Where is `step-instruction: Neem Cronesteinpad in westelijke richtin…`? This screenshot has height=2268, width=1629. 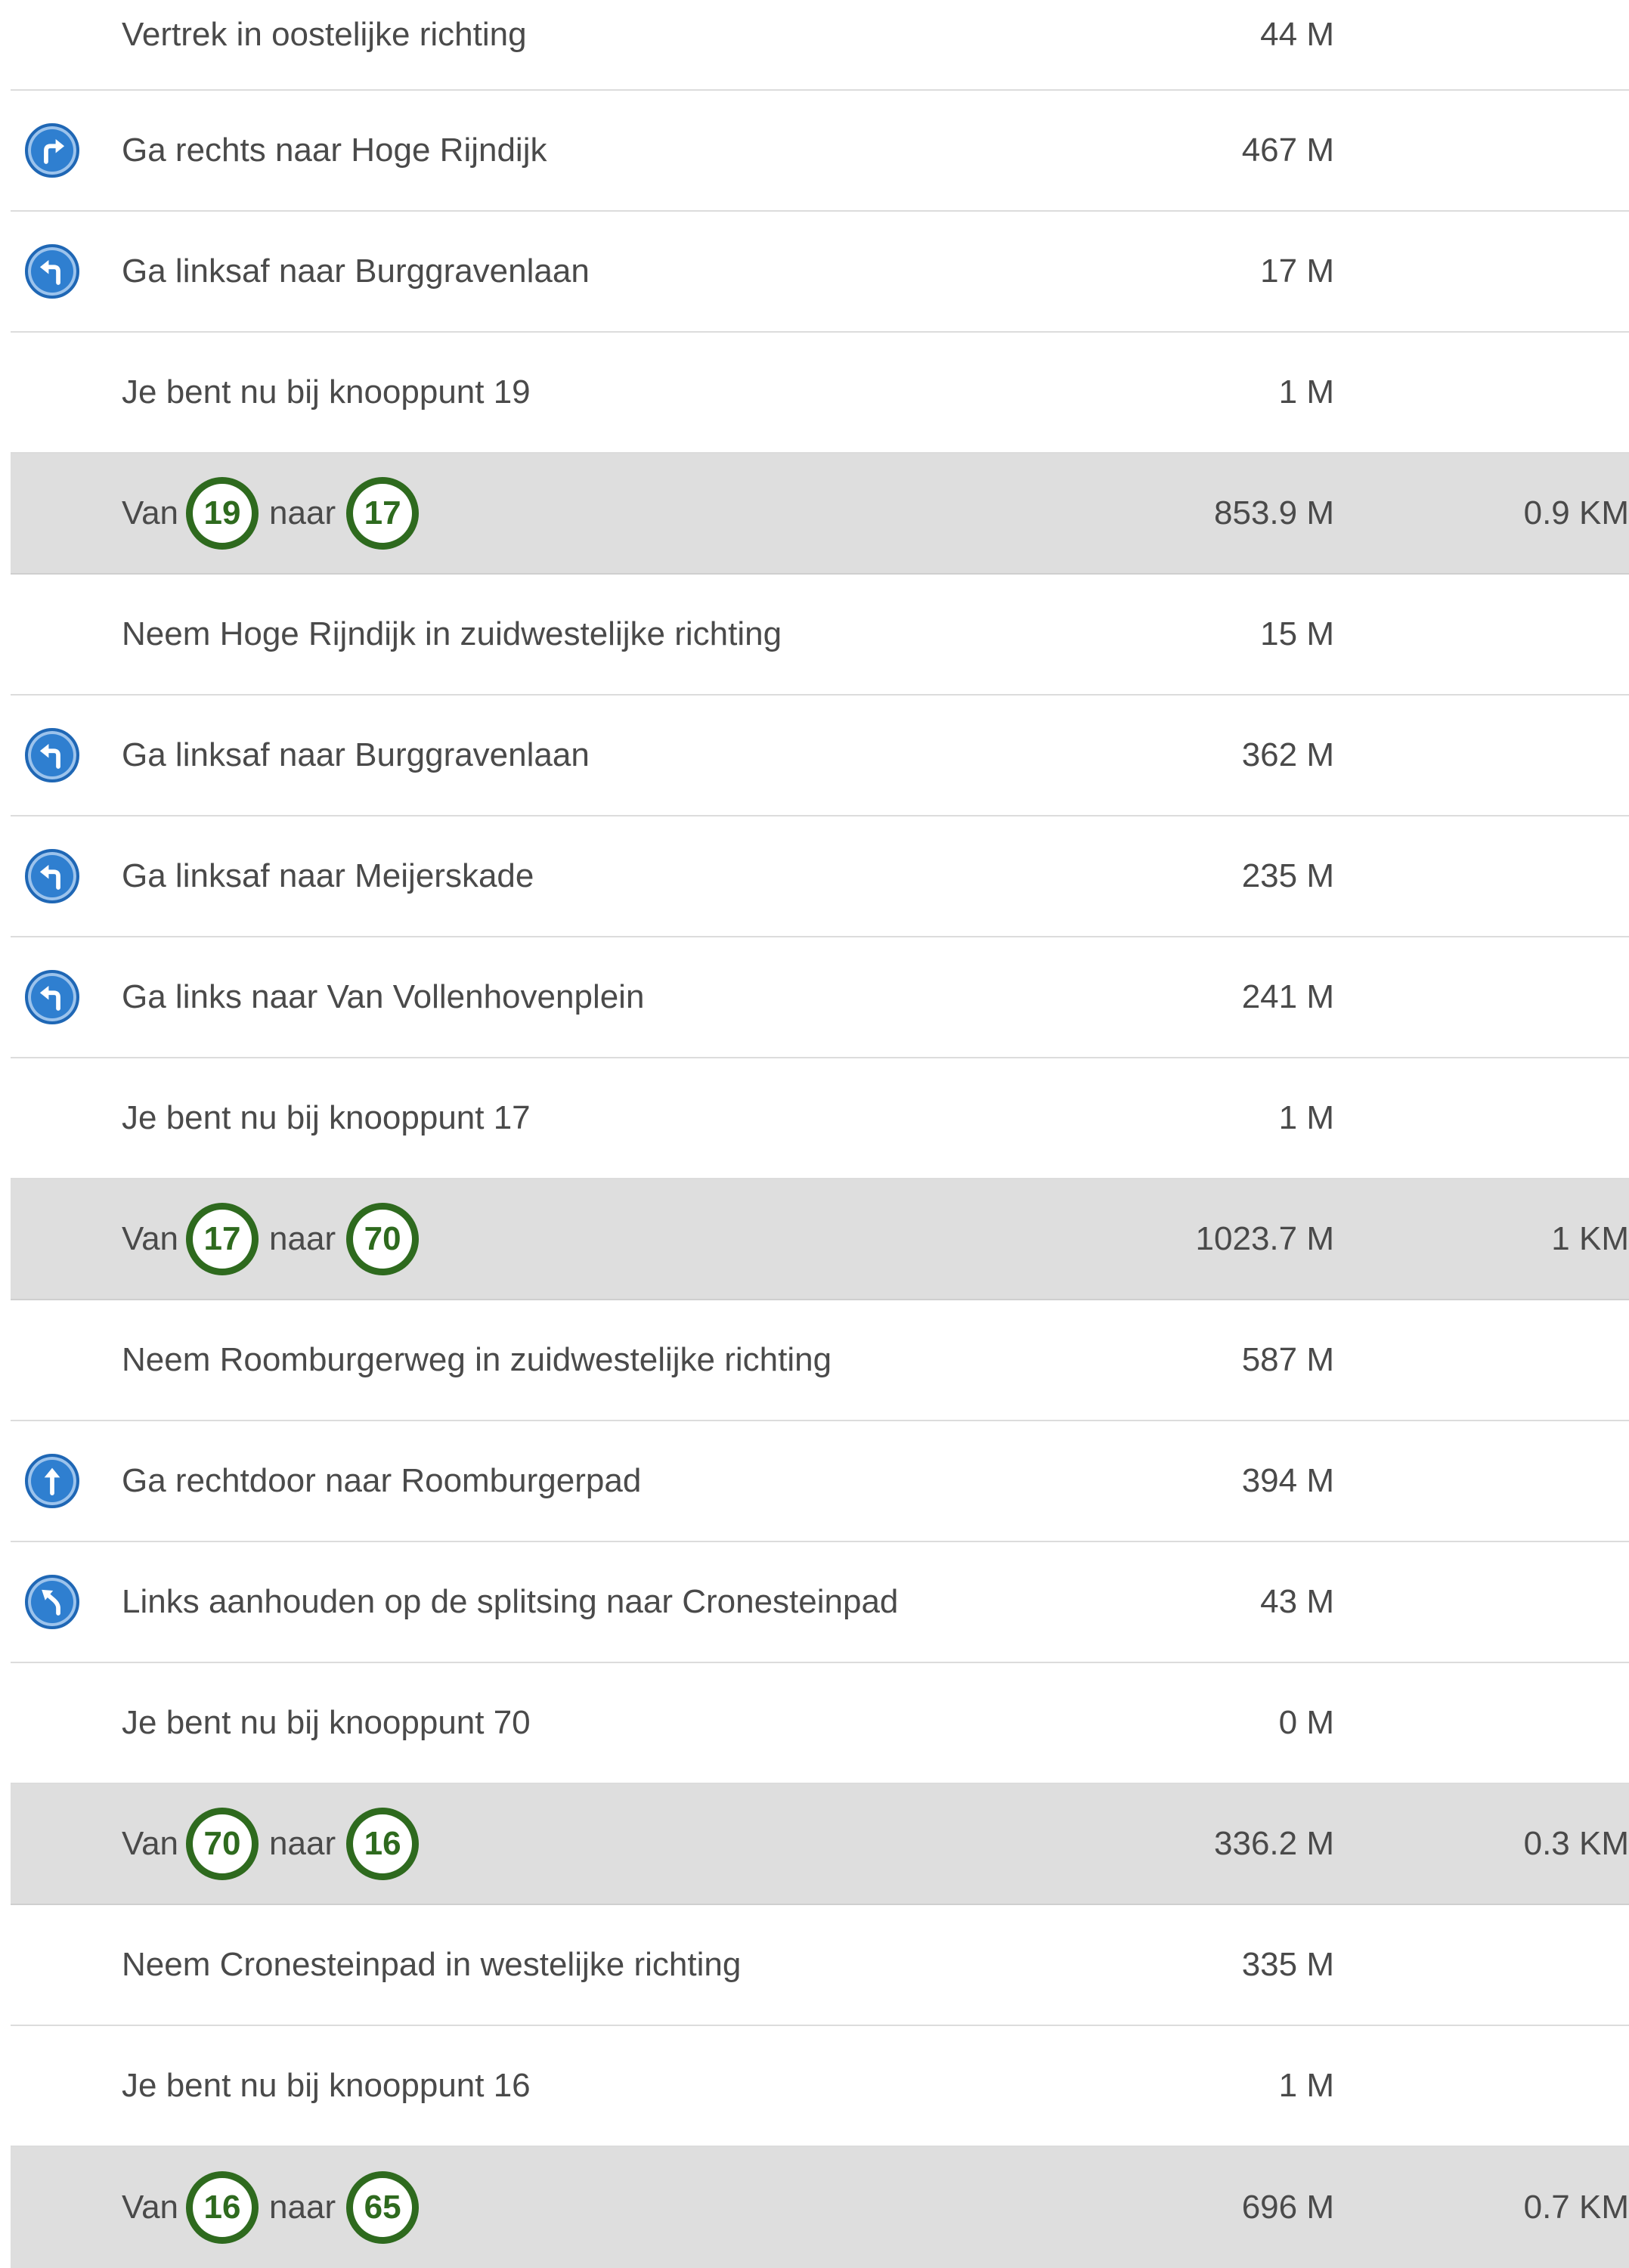
step-instruction: Neem Cronesteinpad in westelijke richtin… is located at coordinates (432, 1965).